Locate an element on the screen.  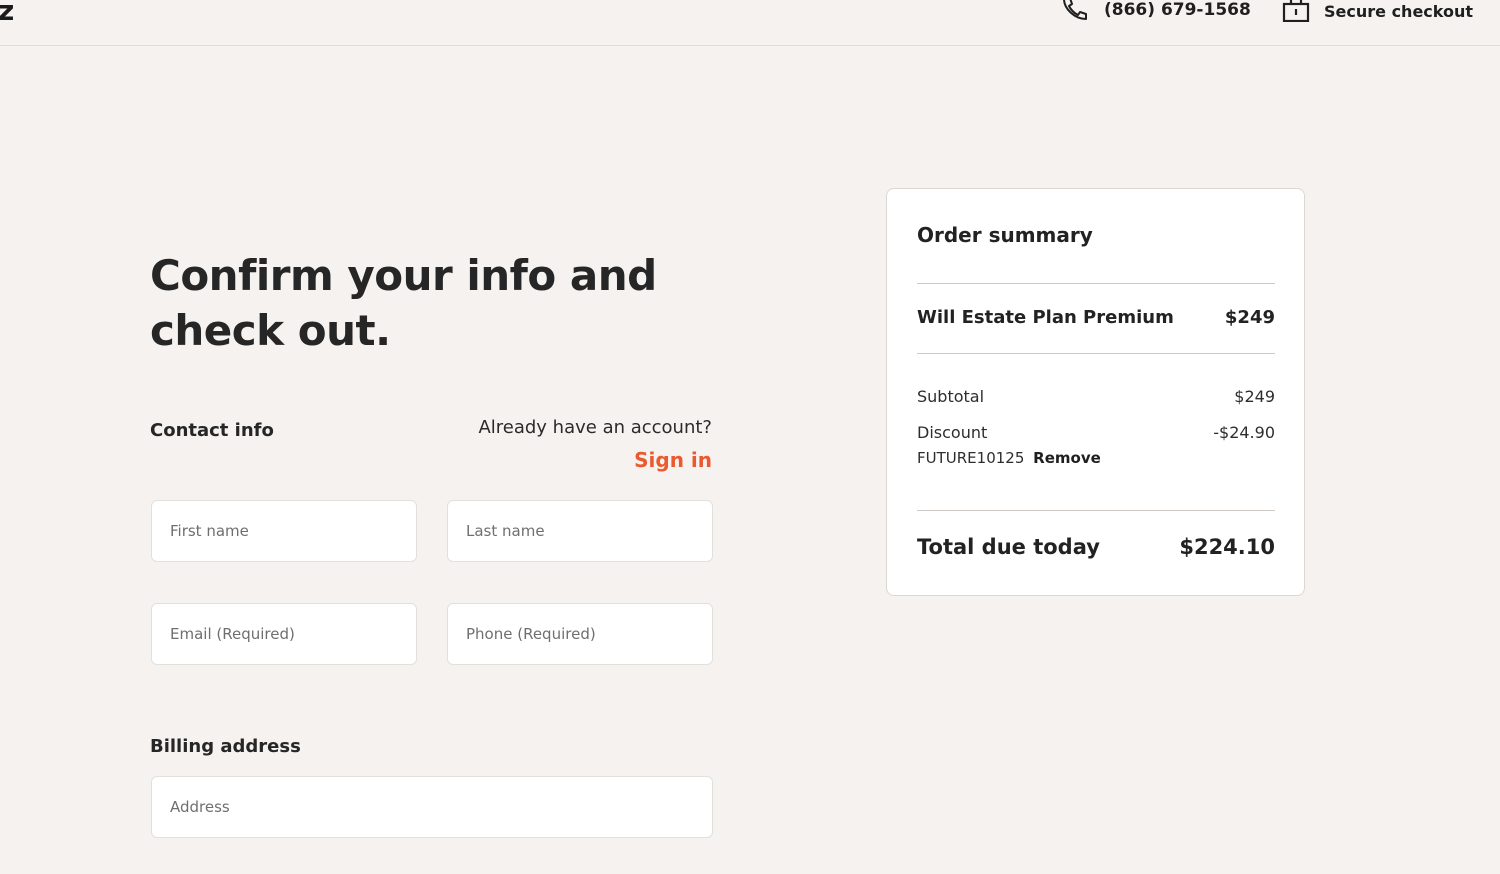
subtotal-row: Subtotal $249 is located at coordinates (1096, 396).